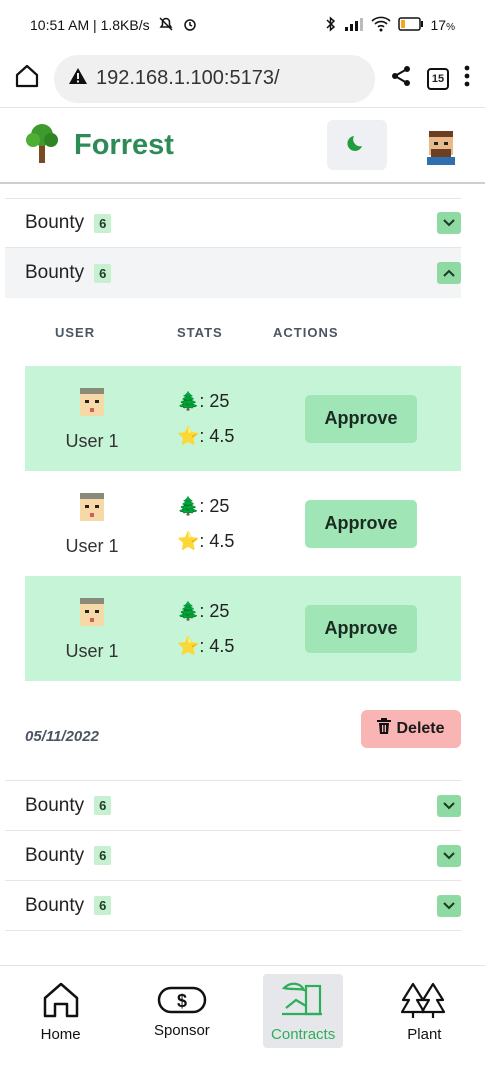 Image resolution: width=485 pixels, height=1080 pixels. What do you see at coordinates (175, 145) in the screenshot?
I see `brand: Forrest` at bounding box center [175, 145].